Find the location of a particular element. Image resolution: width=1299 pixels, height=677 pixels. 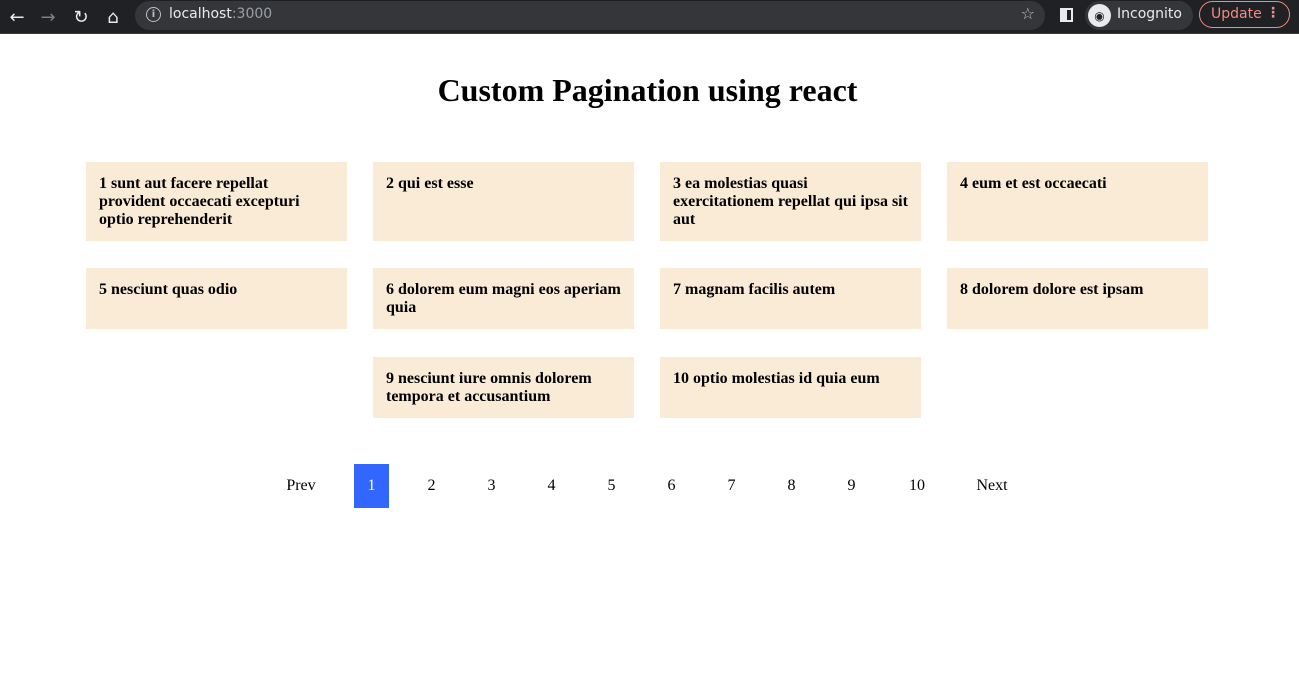

post-card: 8 dolorem dolore est ipsam is located at coordinates (1077, 298).